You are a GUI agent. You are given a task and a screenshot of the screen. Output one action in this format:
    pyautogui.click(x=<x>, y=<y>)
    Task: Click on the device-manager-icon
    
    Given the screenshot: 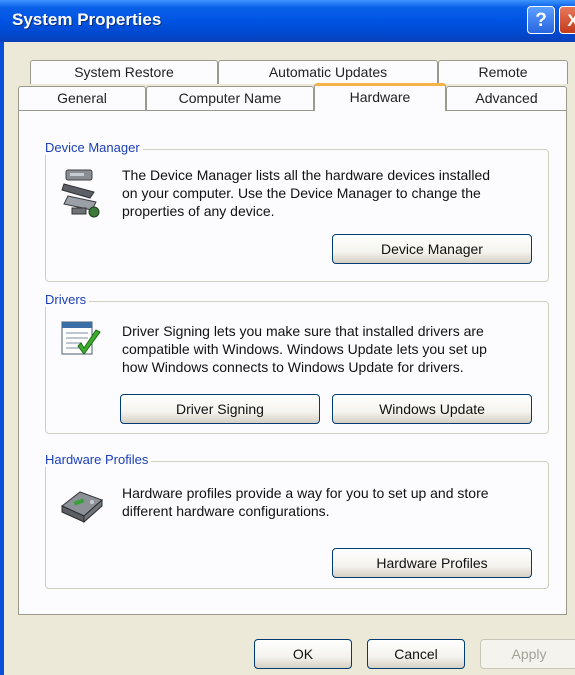 What is the action you would take?
    pyautogui.click(x=80, y=193)
    